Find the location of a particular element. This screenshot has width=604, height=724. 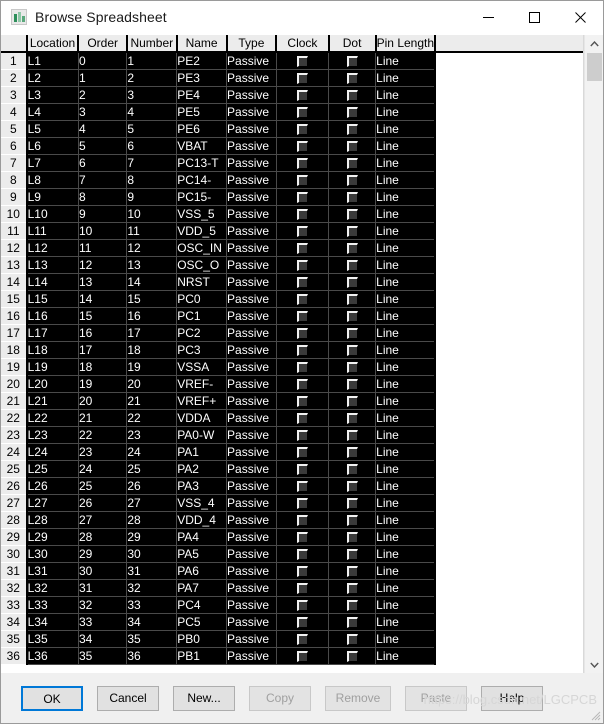

column-header-dot: Dot is located at coordinates (352, 44).